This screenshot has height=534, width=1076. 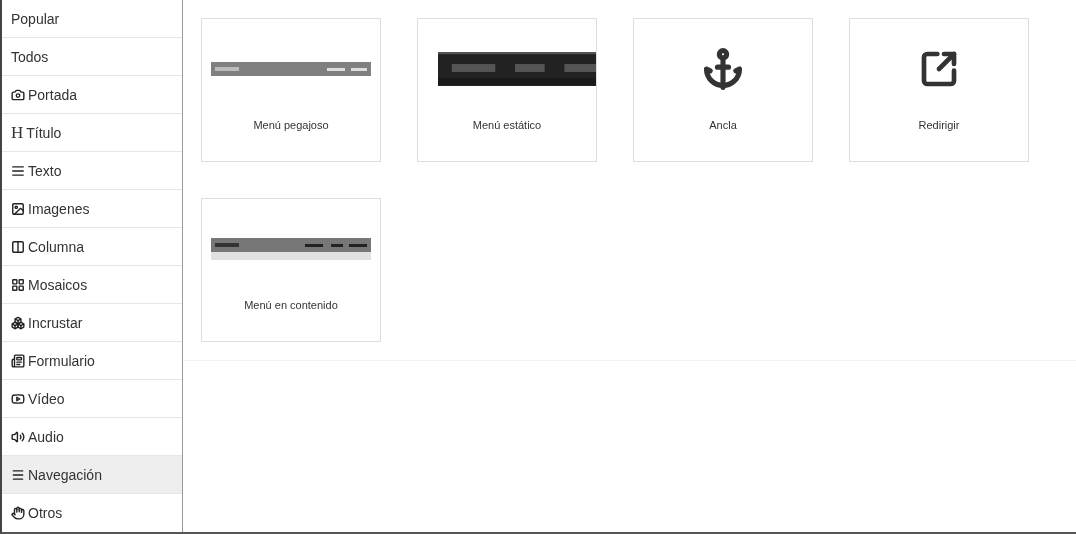 I want to click on item-label: Imagenes, so click(x=59, y=208).